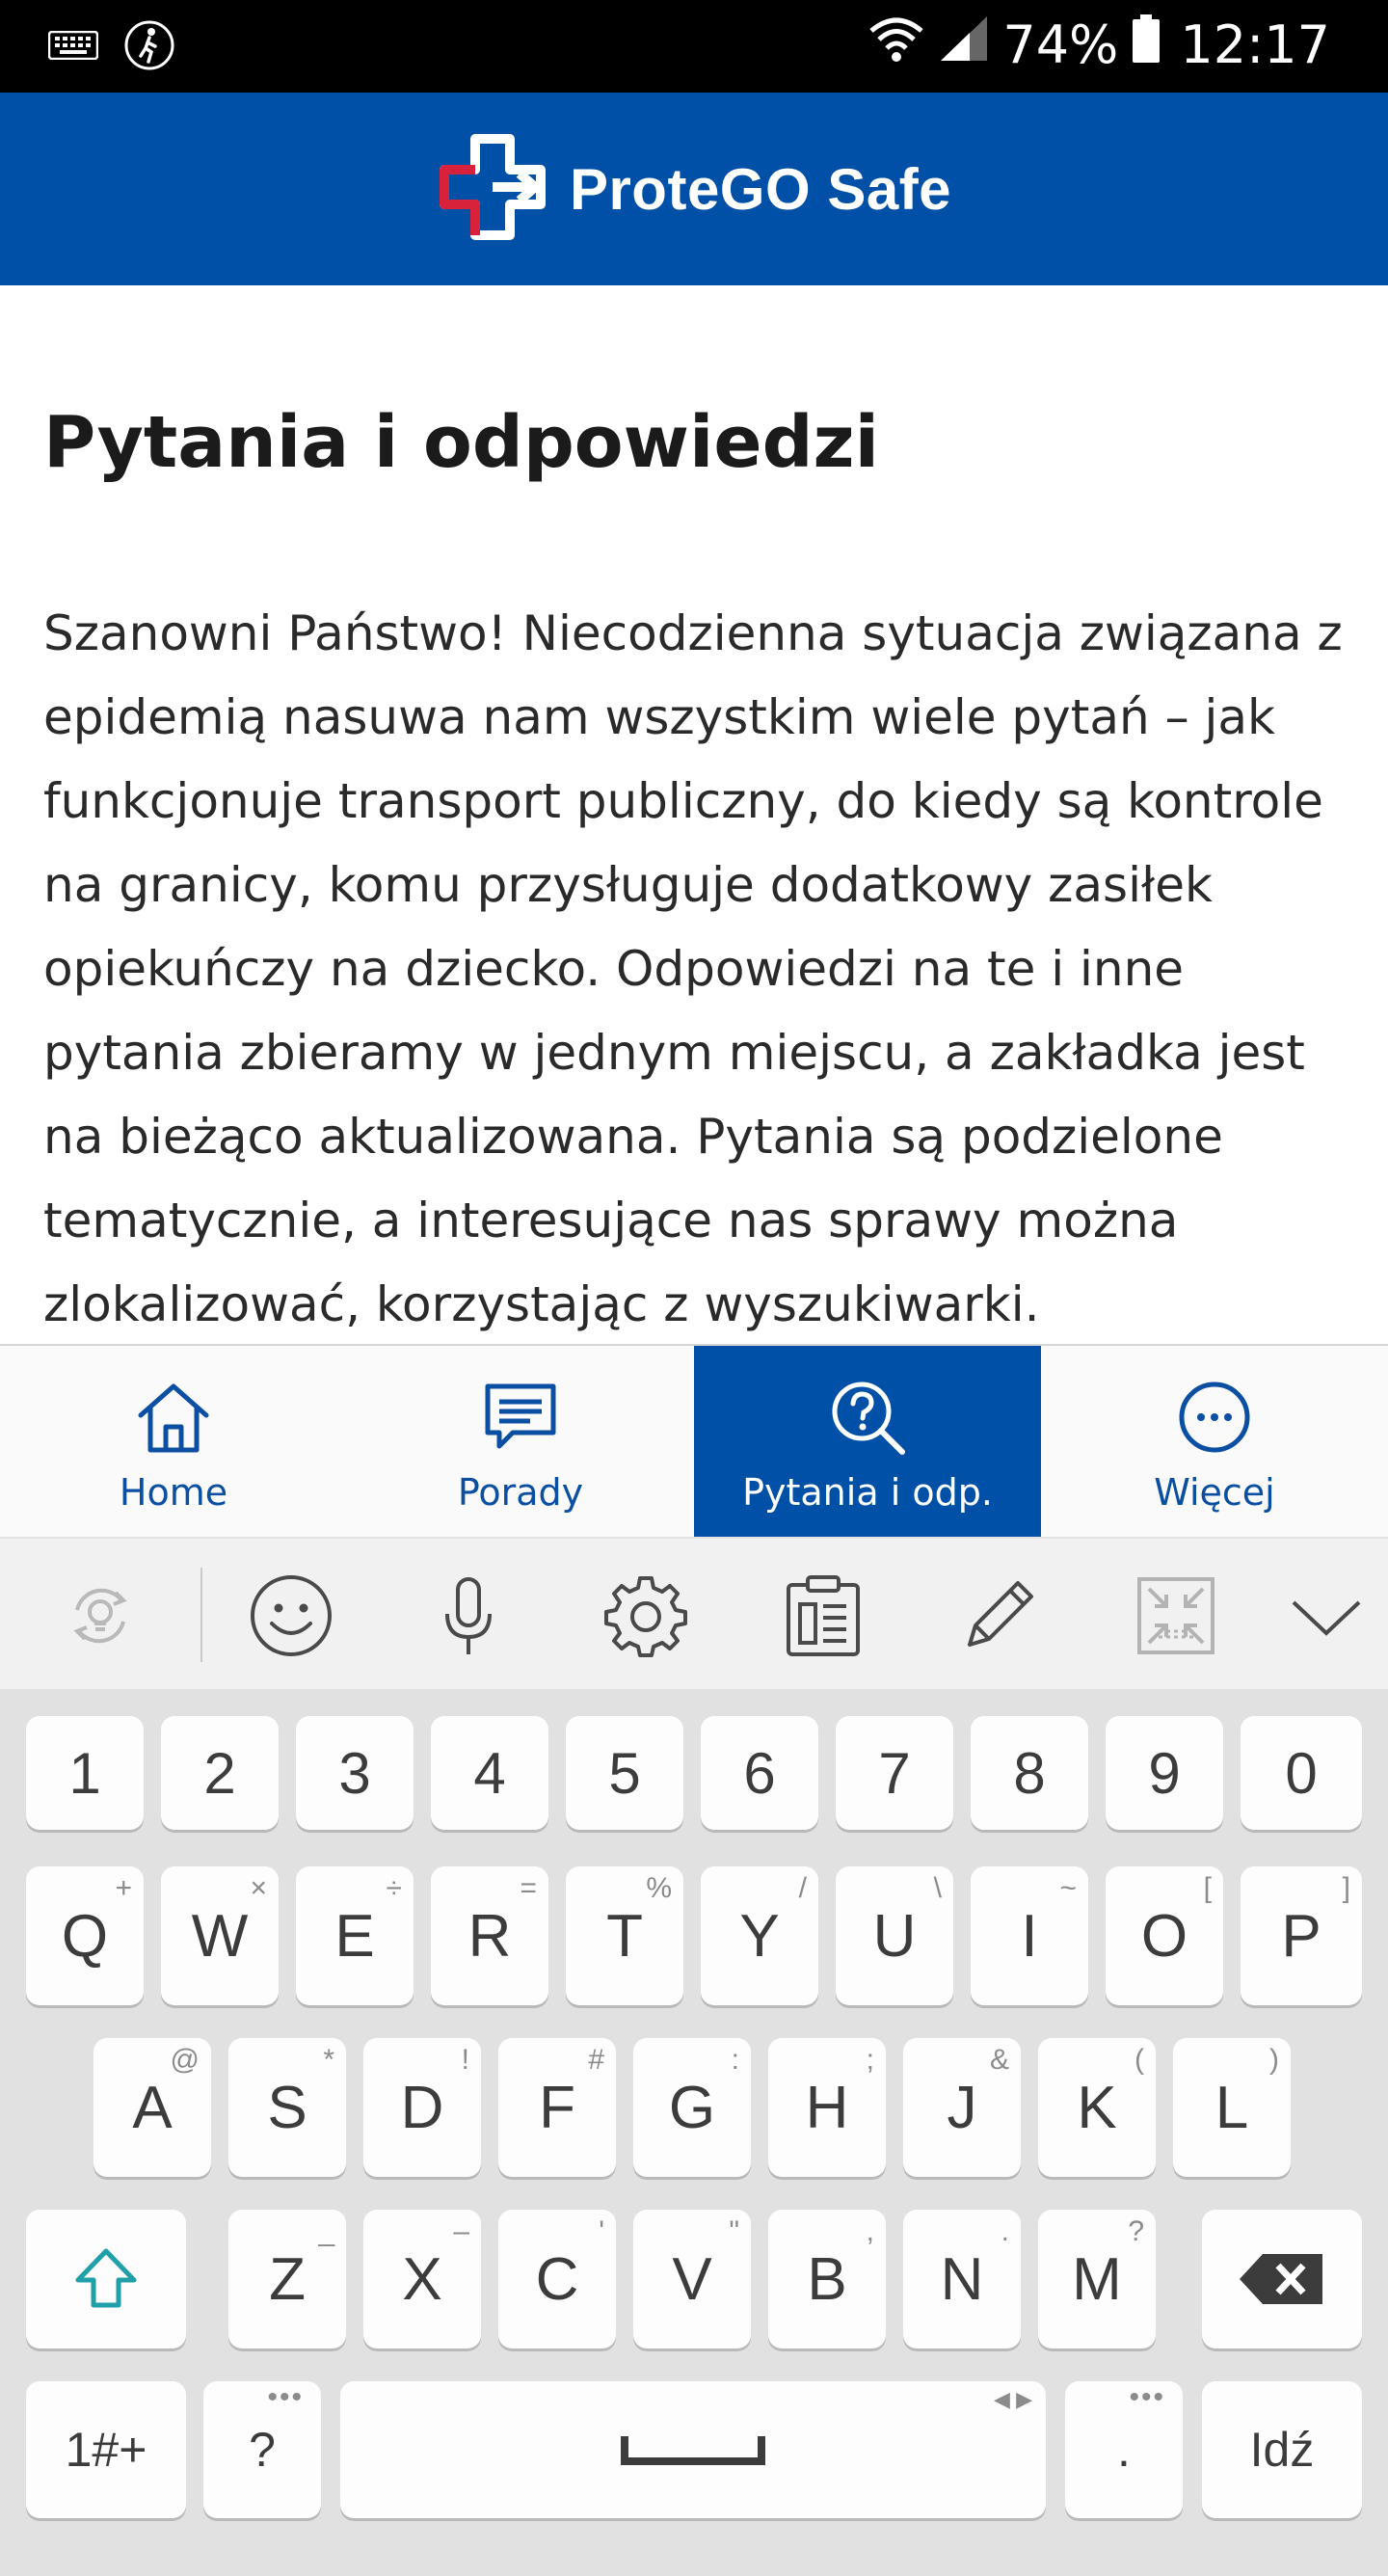 The width and height of the screenshot is (1388, 2576). I want to click on symbols-key: 1#+, so click(106, 2450).